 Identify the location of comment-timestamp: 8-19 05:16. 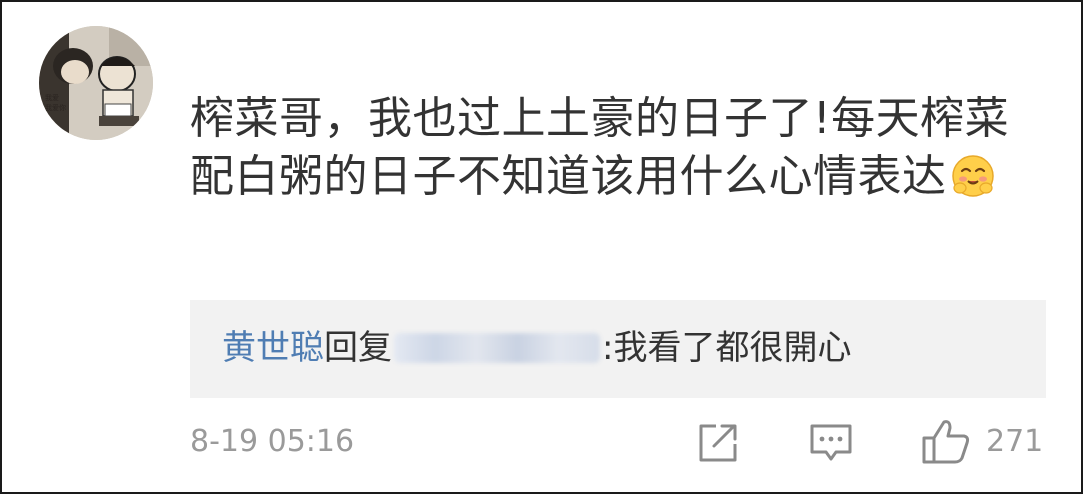
(272, 441).